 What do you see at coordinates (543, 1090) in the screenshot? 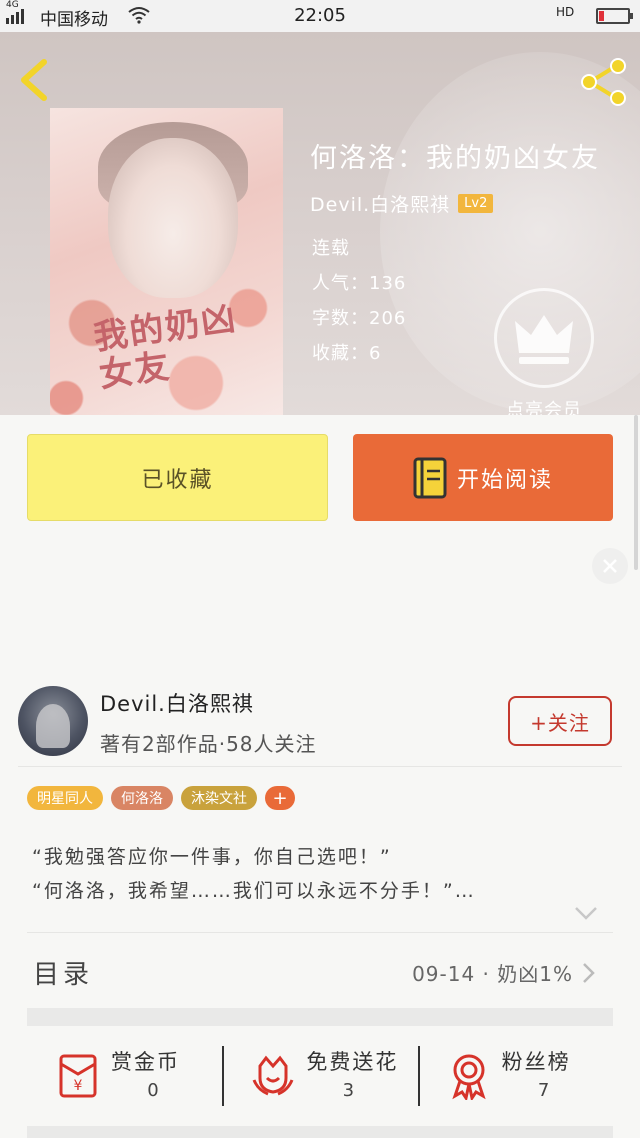
I see `reward-count: 7` at bounding box center [543, 1090].